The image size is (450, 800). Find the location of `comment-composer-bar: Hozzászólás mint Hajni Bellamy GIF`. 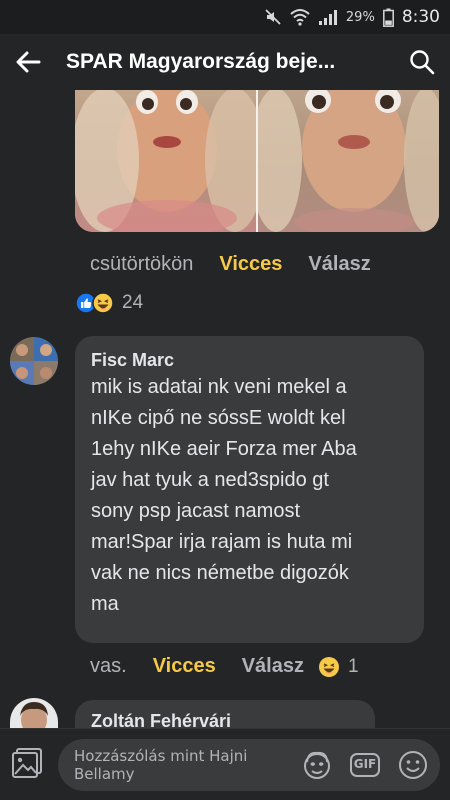

comment-composer-bar: Hozzászólás mint Hajni Bellamy GIF is located at coordinates (225, 764).